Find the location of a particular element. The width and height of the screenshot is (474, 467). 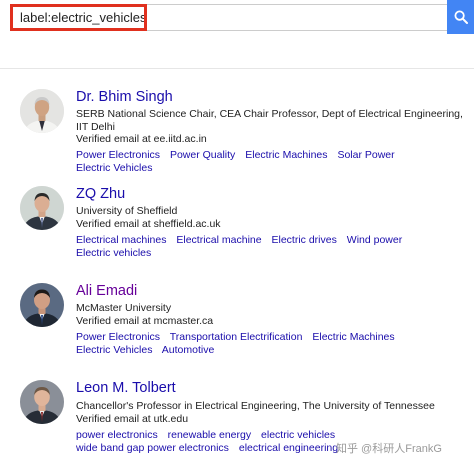

interest-tag: Transportation Electrification is located at coordinates (236, 337).